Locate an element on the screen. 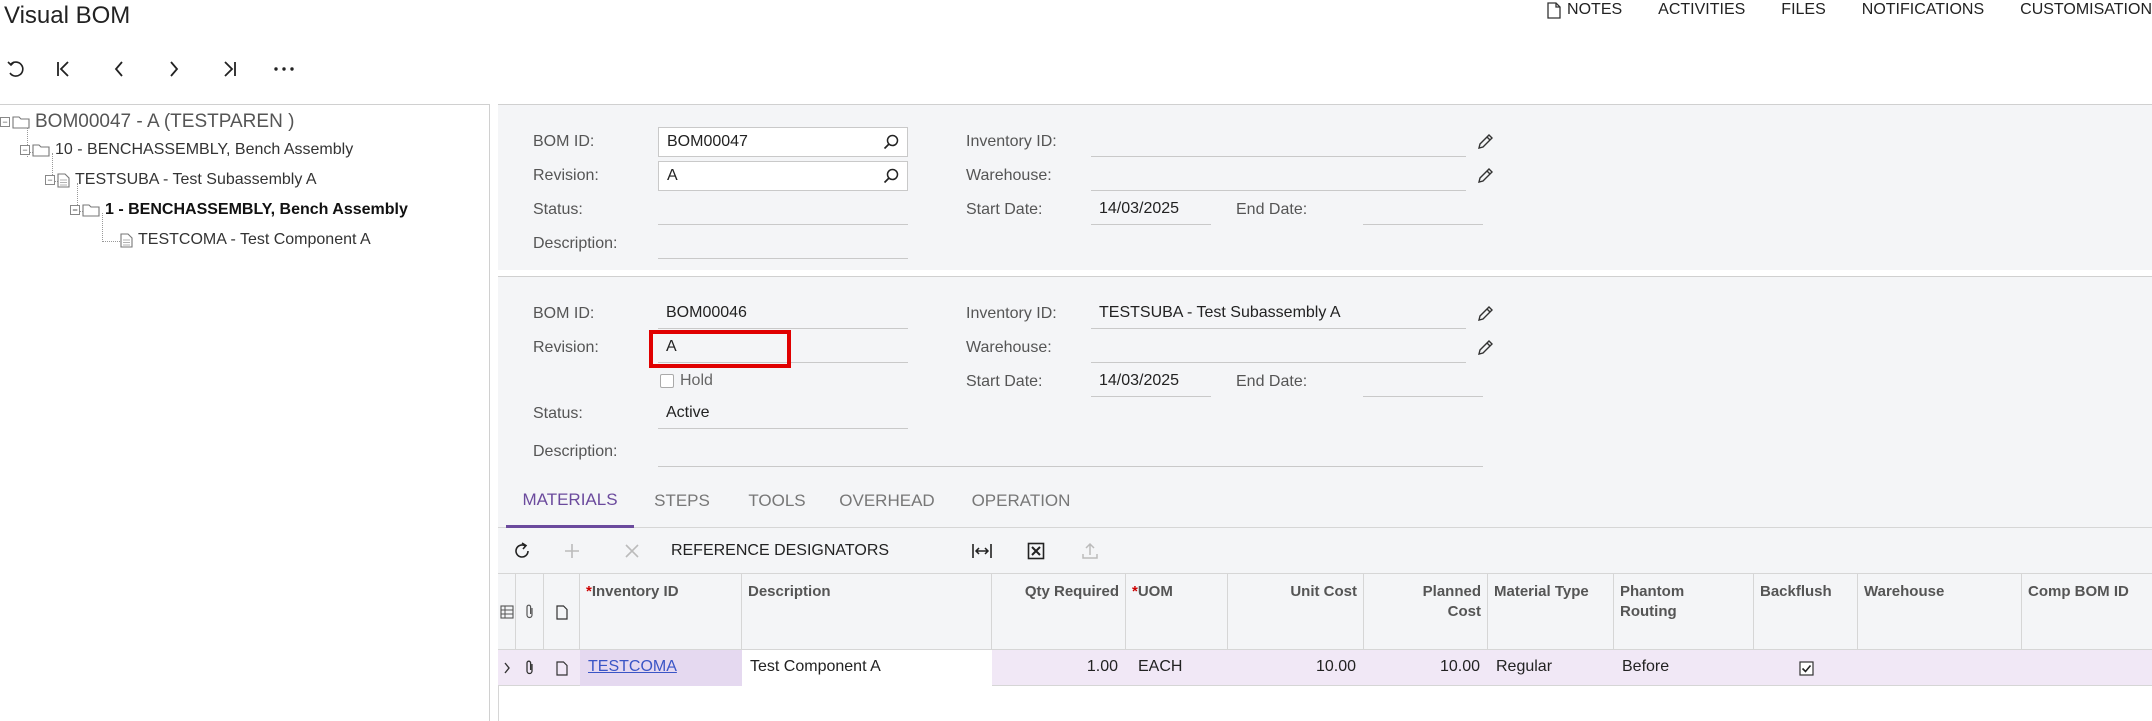 Image resolution: width=2152 pixels, height=721 pixels. first-record-button is located at coordinates (63, 69).